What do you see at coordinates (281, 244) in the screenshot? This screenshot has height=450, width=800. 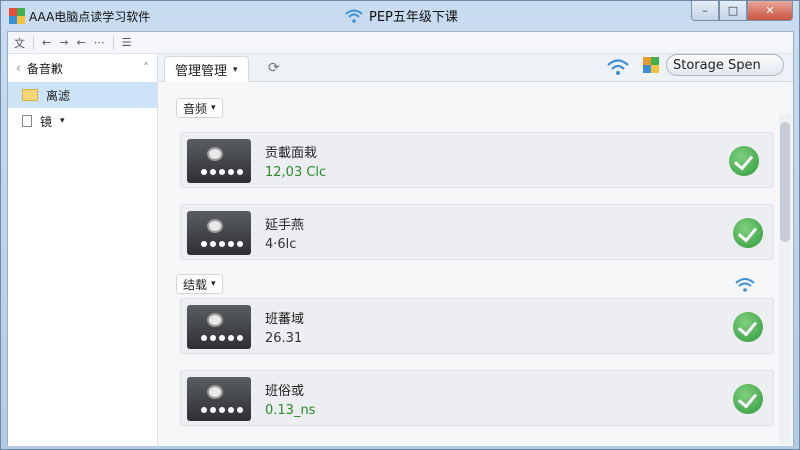 I see `item-subtitle: 4·6lc` at bounding box center [281, 244].